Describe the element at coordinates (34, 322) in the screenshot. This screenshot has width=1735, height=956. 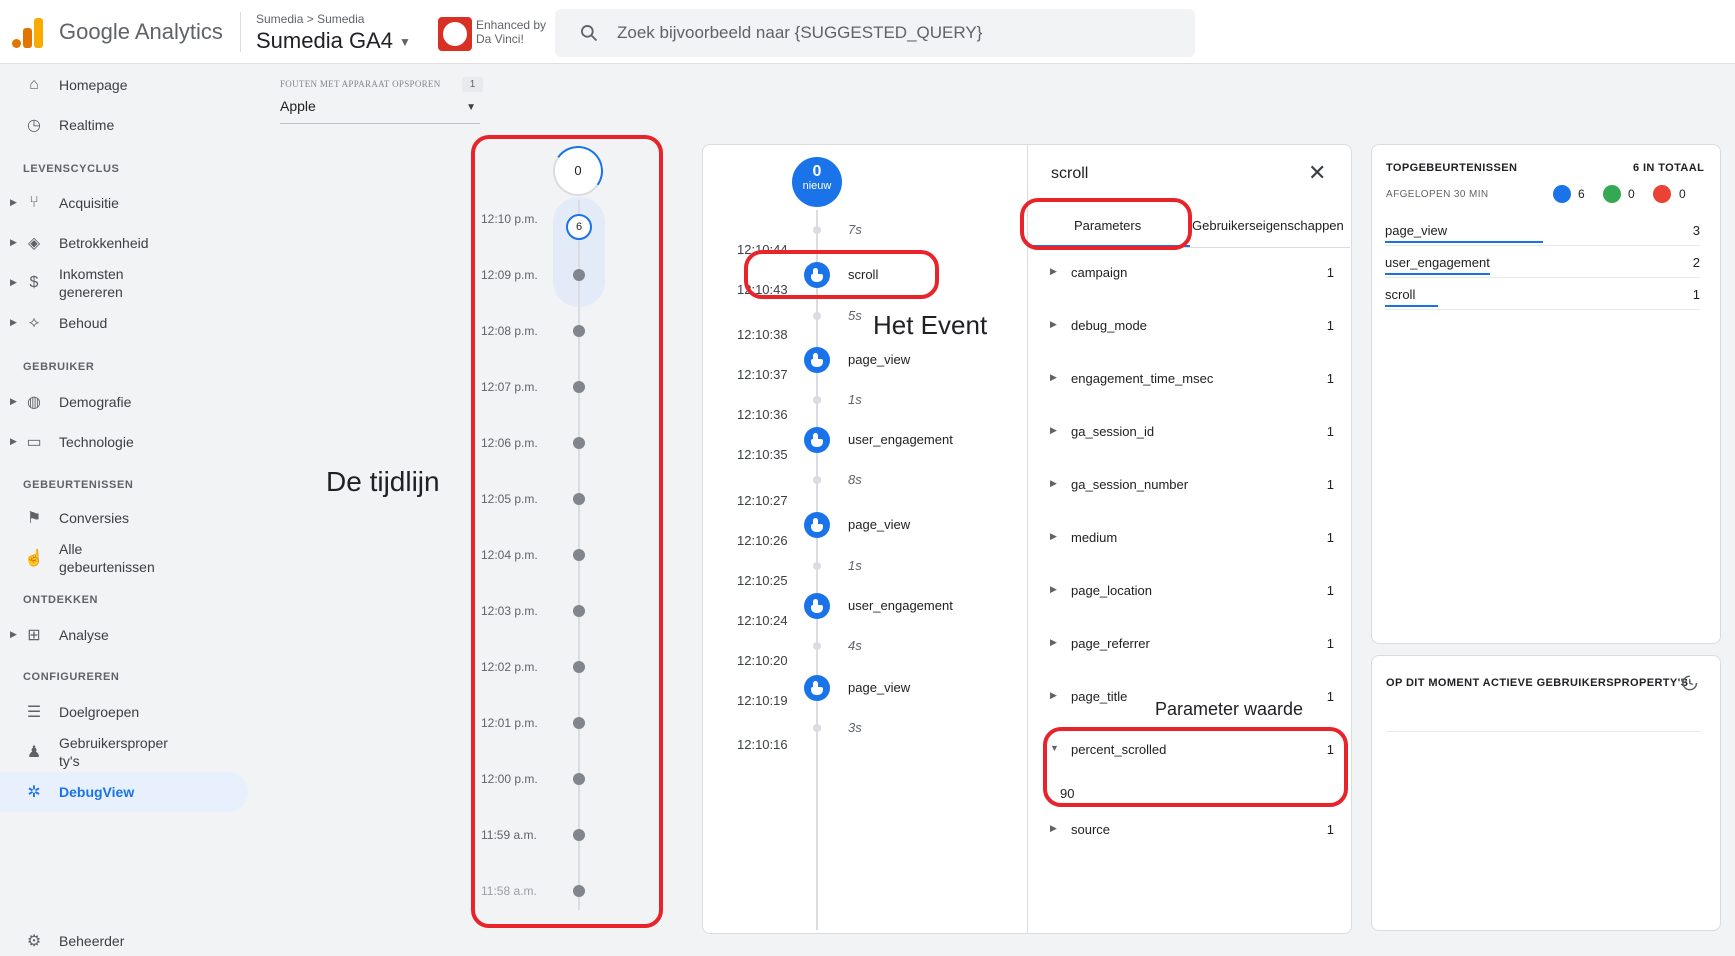
I see `retention-icon: ⟡` at that location.